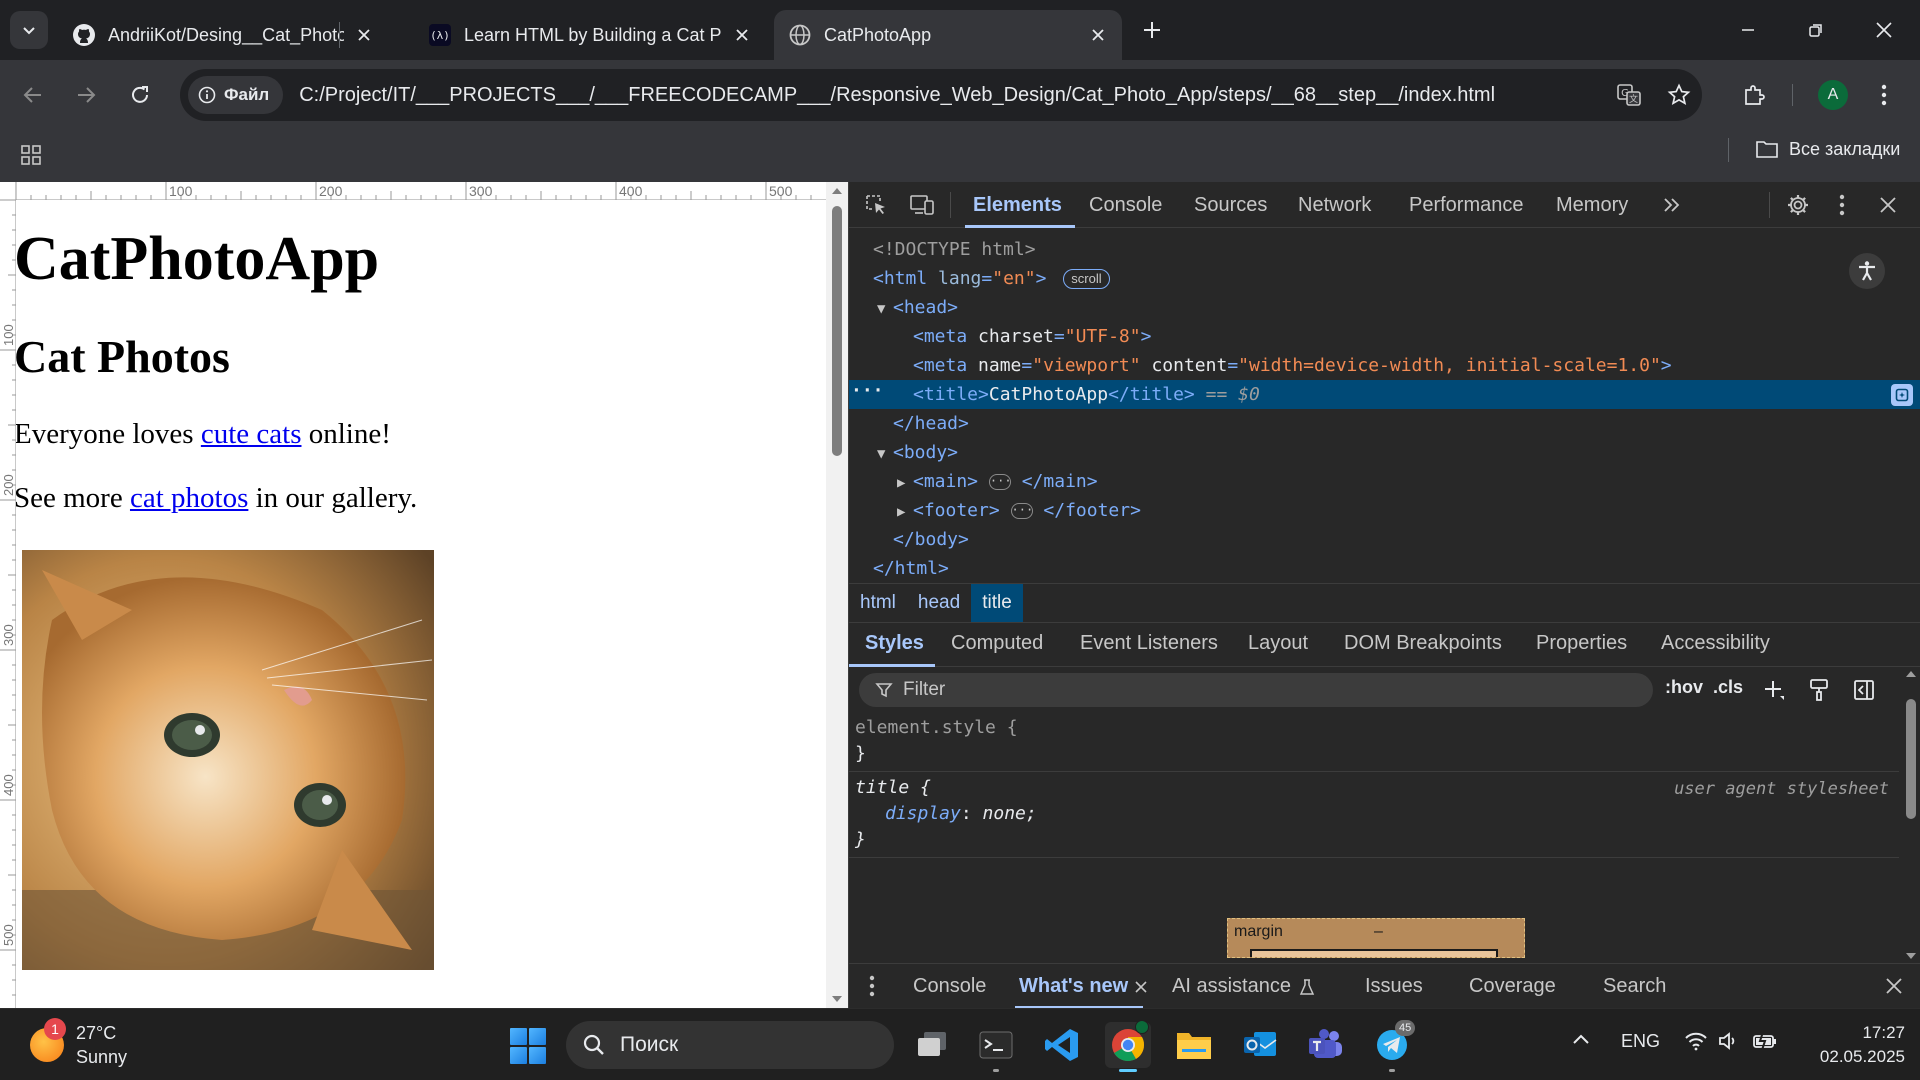 The height and width of the screenshot is (1080, 1920). What do you see at coordinates (1833, 95) in the screenshot?
I see `profile-avatar: A` at bounding box center [1833, 95].